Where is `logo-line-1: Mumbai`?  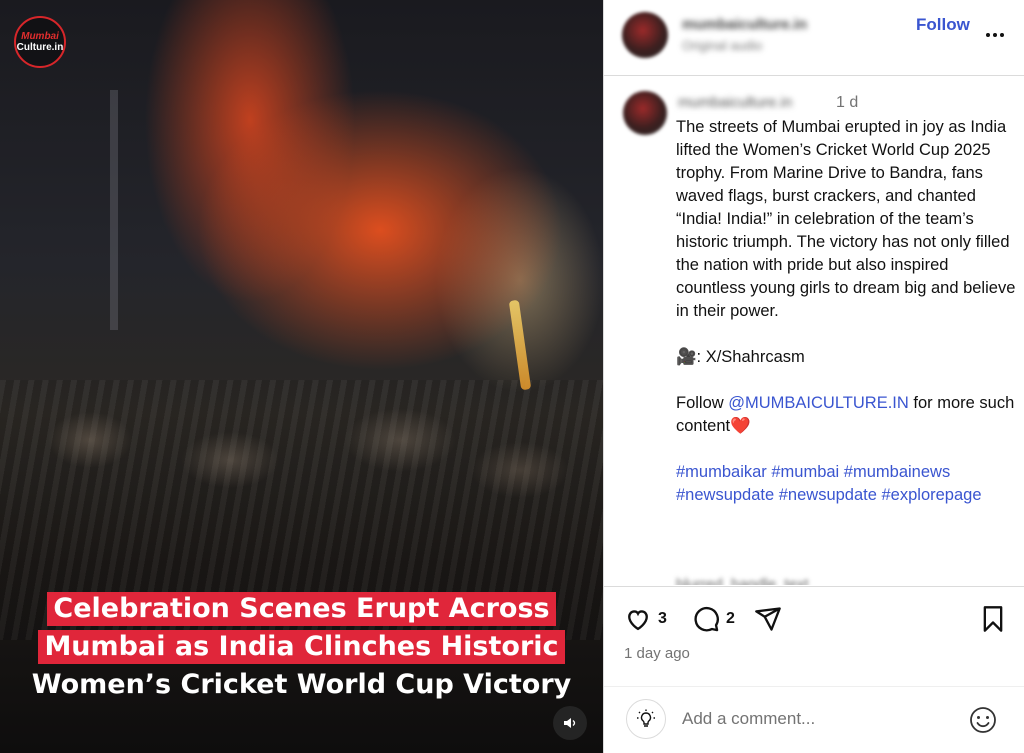
logo-line-1: Mumbai is located at coordinates (40, 36).